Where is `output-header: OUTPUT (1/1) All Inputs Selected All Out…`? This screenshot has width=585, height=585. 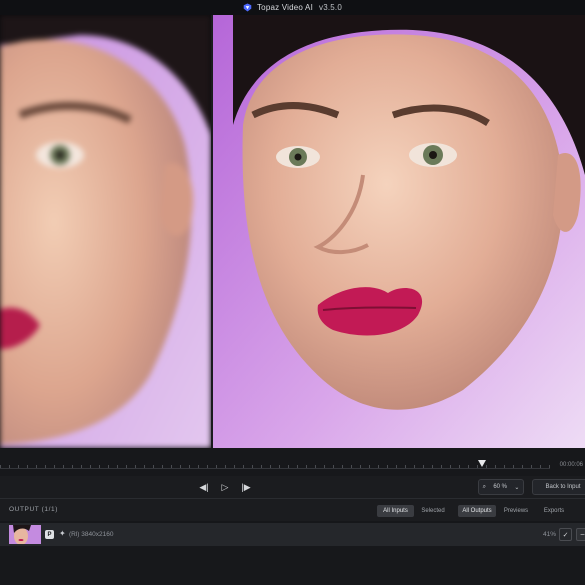 output-header: OUTPUT (1/1) All Inputs Selected All Out… is located at coordinates (292, 509).